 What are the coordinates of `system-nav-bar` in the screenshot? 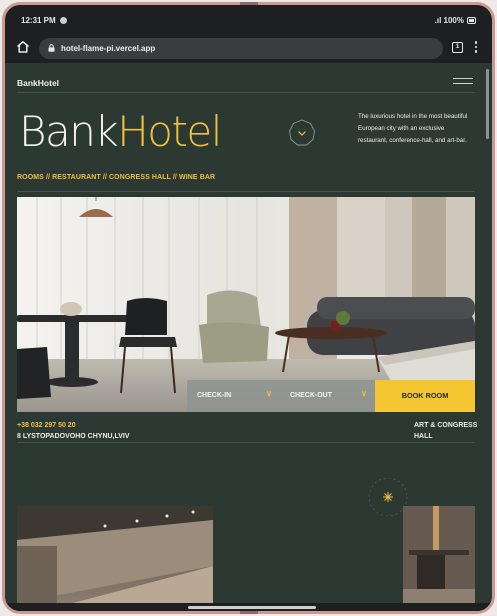 It's located at (248, 607).